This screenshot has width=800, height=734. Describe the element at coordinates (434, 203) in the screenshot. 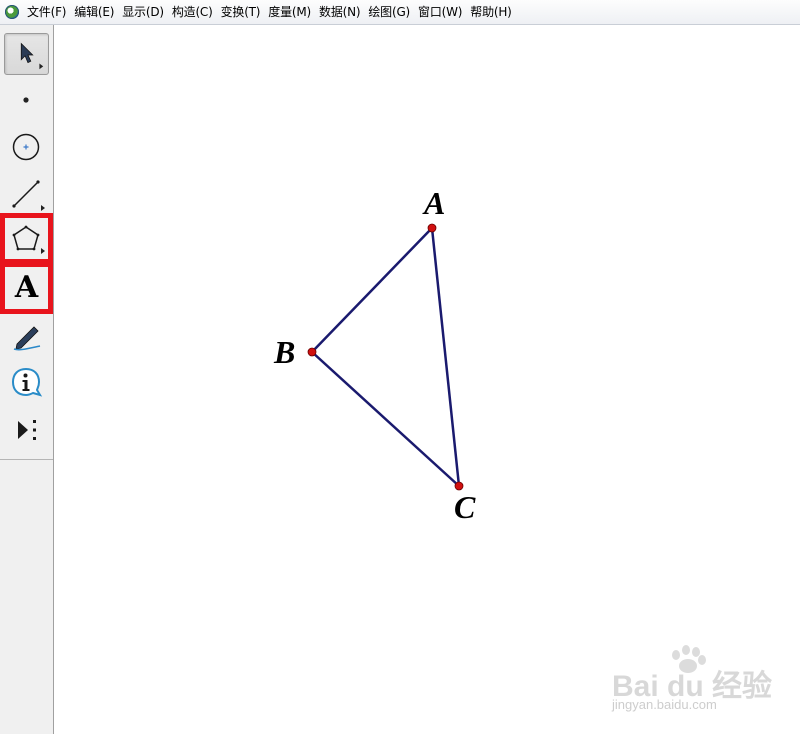

I see `point-label-a: A` at that location.